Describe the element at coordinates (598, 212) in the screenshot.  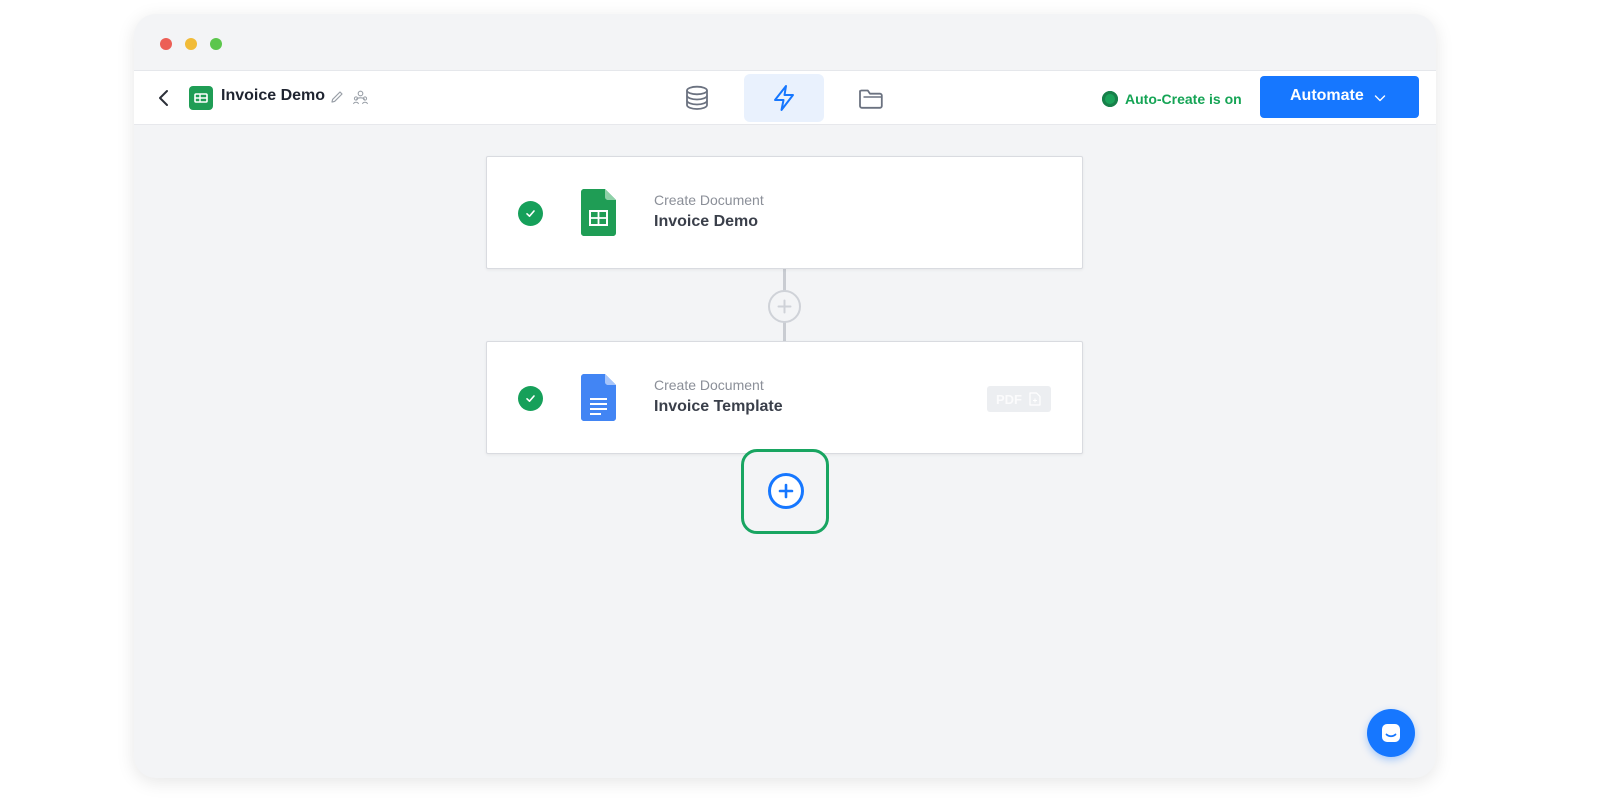
I see `google-sheets-icon` at that location.